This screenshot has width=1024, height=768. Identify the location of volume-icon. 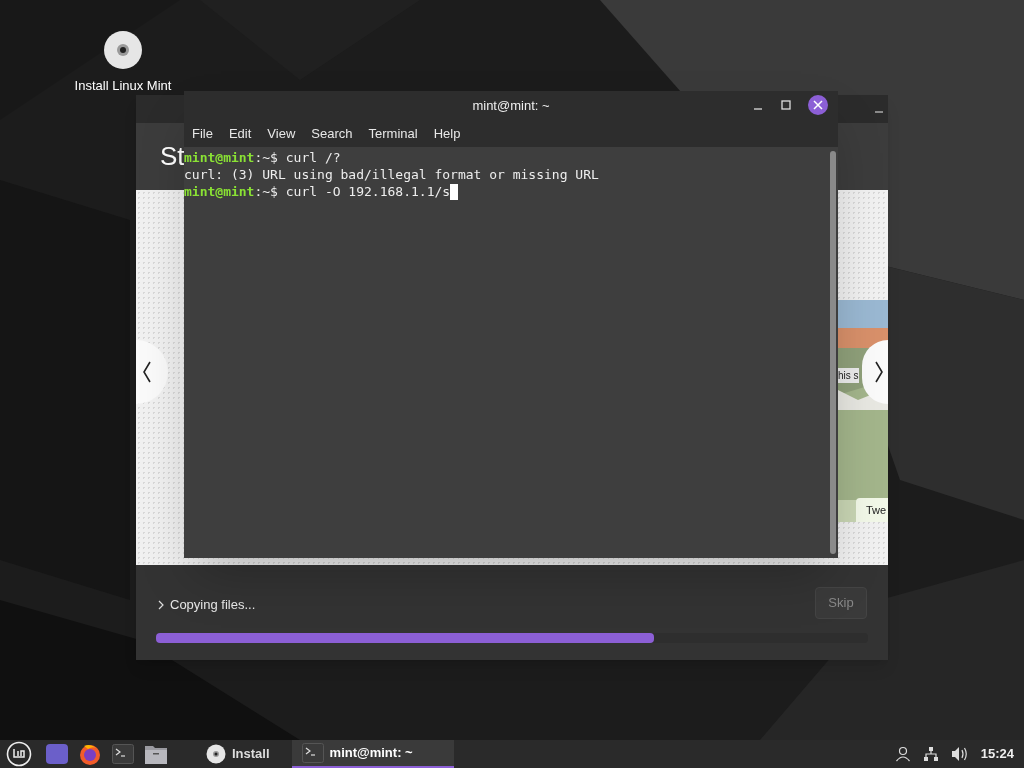
(959, 754).